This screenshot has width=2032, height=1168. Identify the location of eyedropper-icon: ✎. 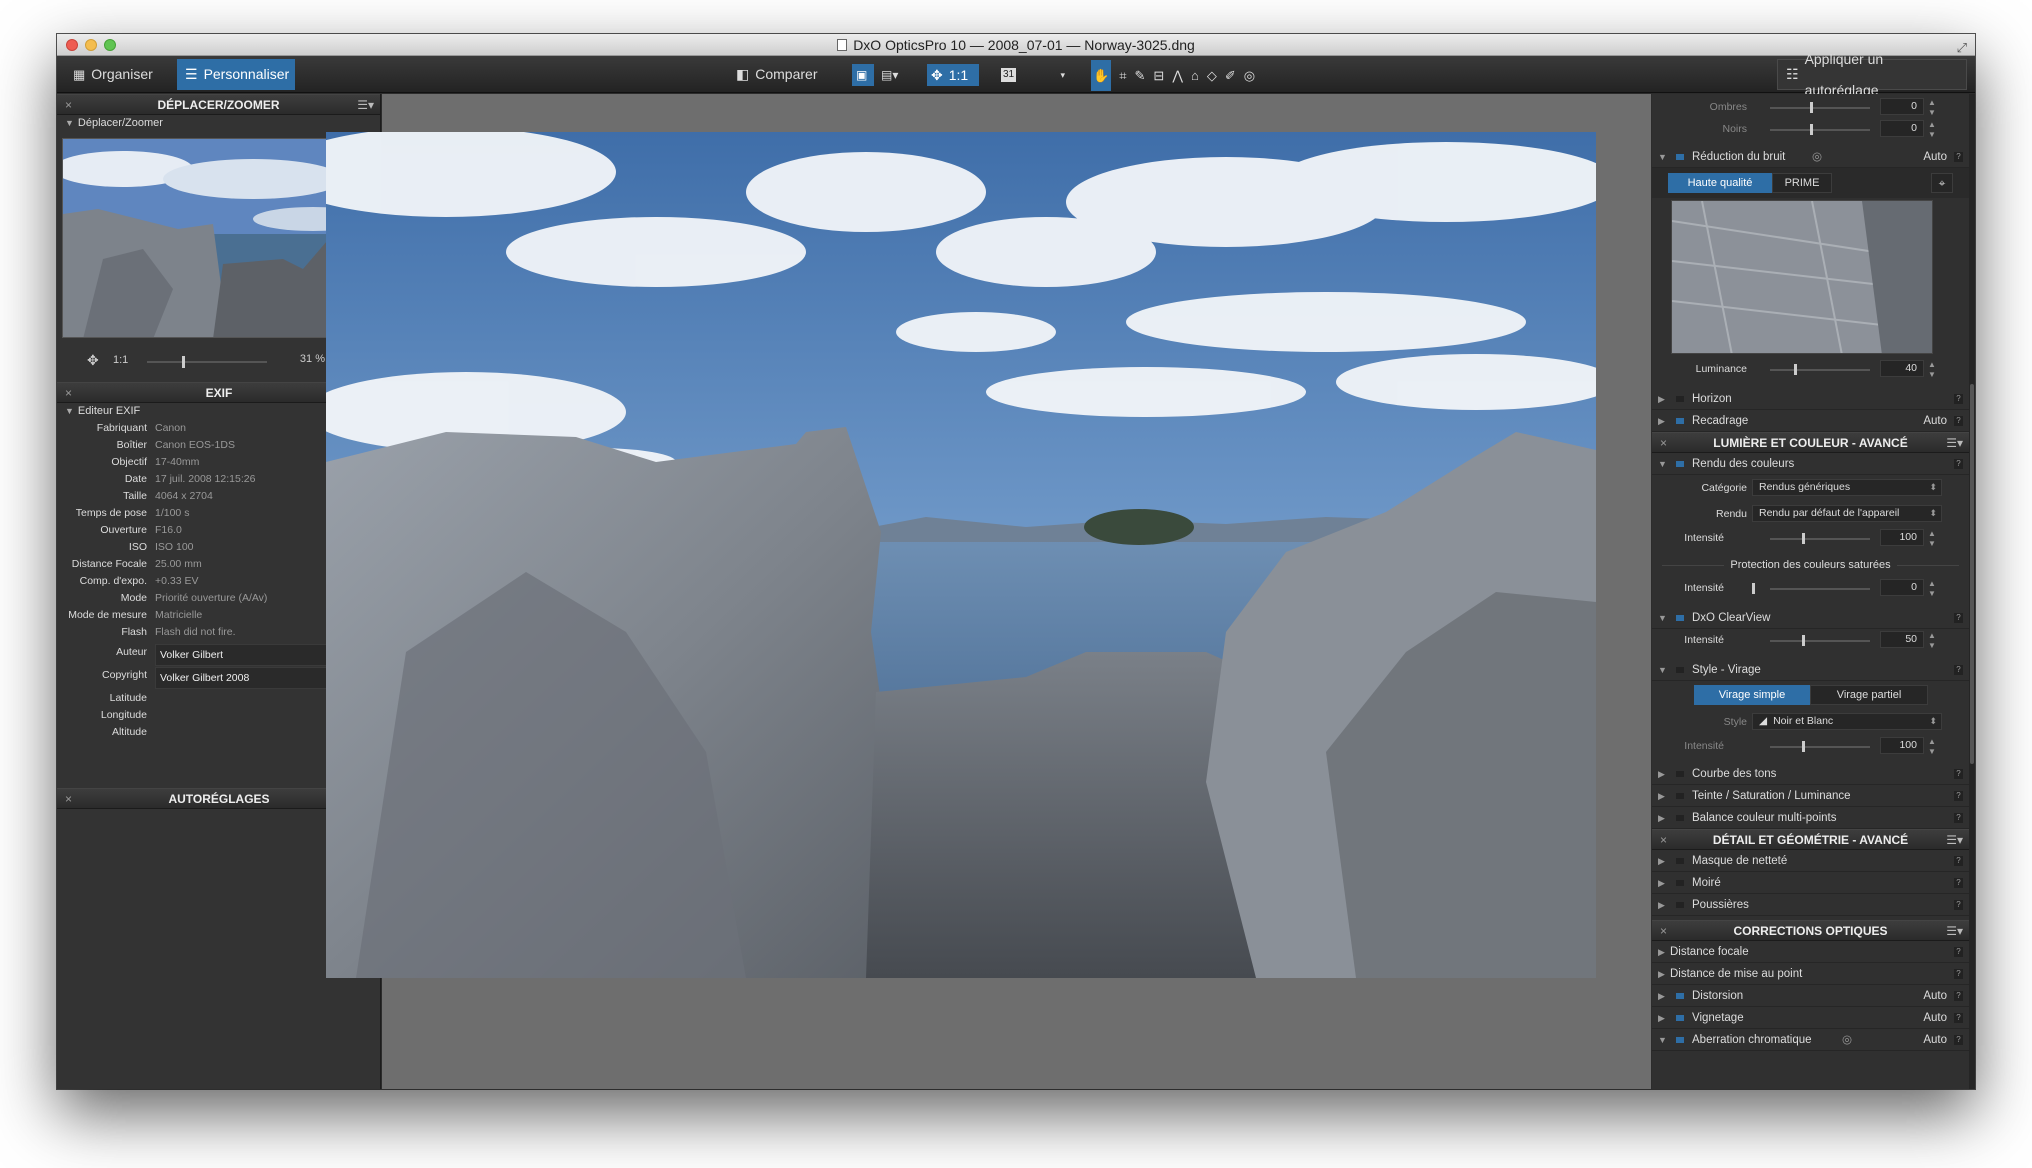
(1140, 75).